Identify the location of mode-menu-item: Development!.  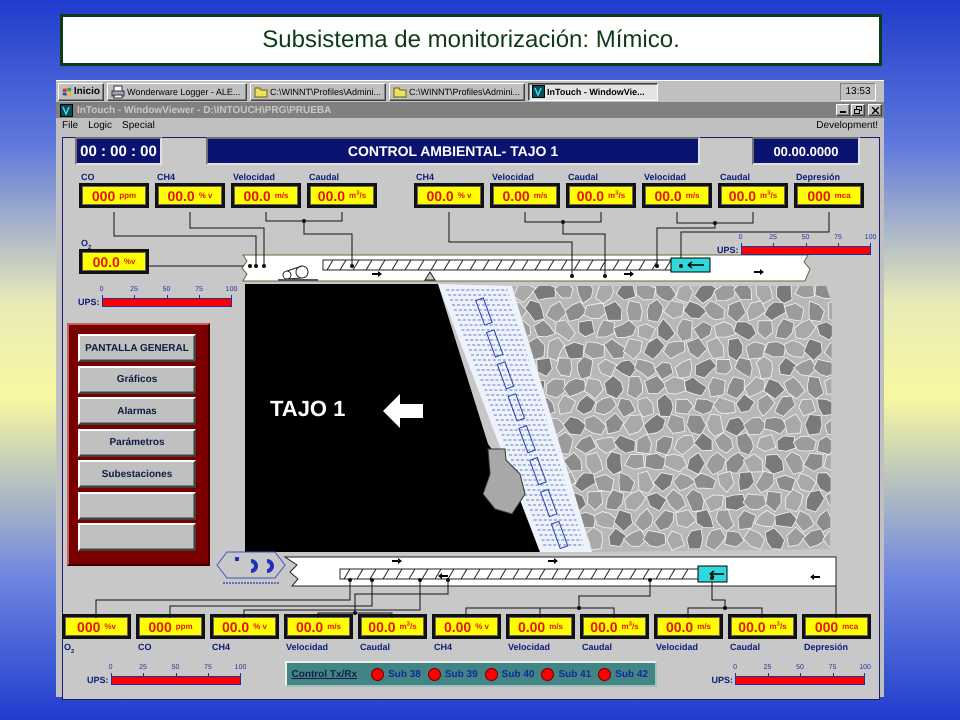
(847, 125).